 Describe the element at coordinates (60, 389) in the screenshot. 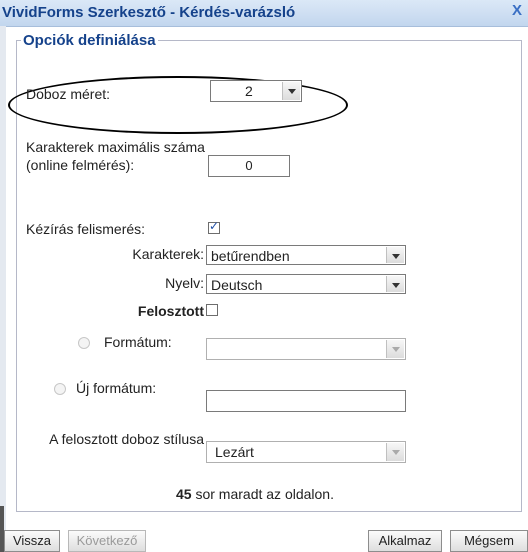

I see `new-format-radio` at that location.